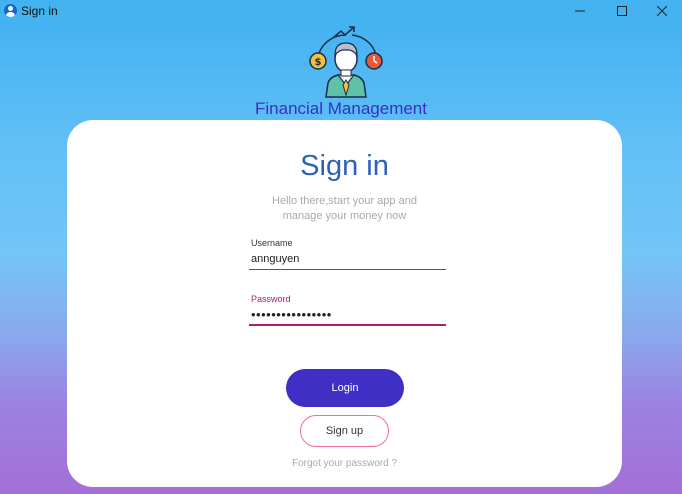 The height and width of the screenshot is (494, 682). What do you see at coordinates (345, 388) in the screenshot?
I see `login-button: Login` at bounding box center [345, 388].